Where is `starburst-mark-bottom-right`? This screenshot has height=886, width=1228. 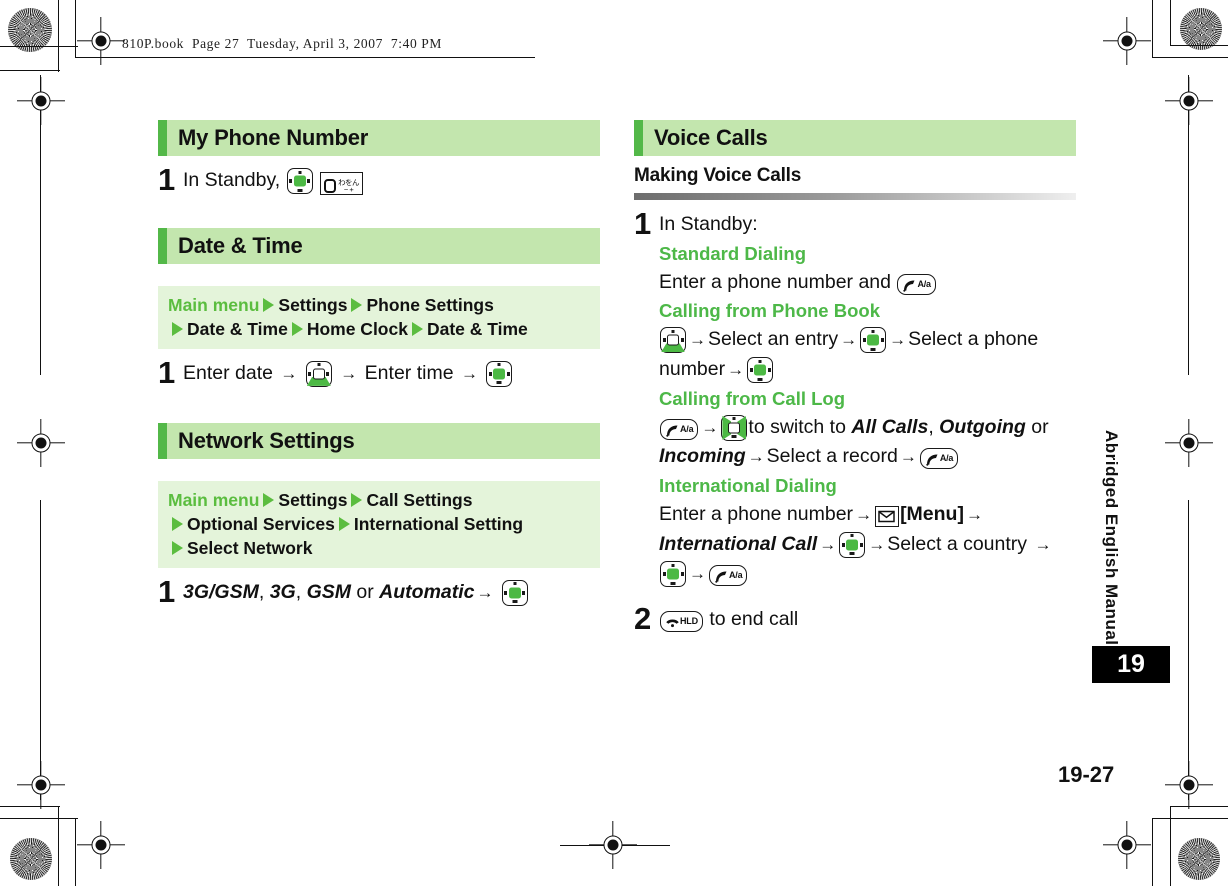
starburst-mark-bottom-right is located at coordinates (1199, 859).